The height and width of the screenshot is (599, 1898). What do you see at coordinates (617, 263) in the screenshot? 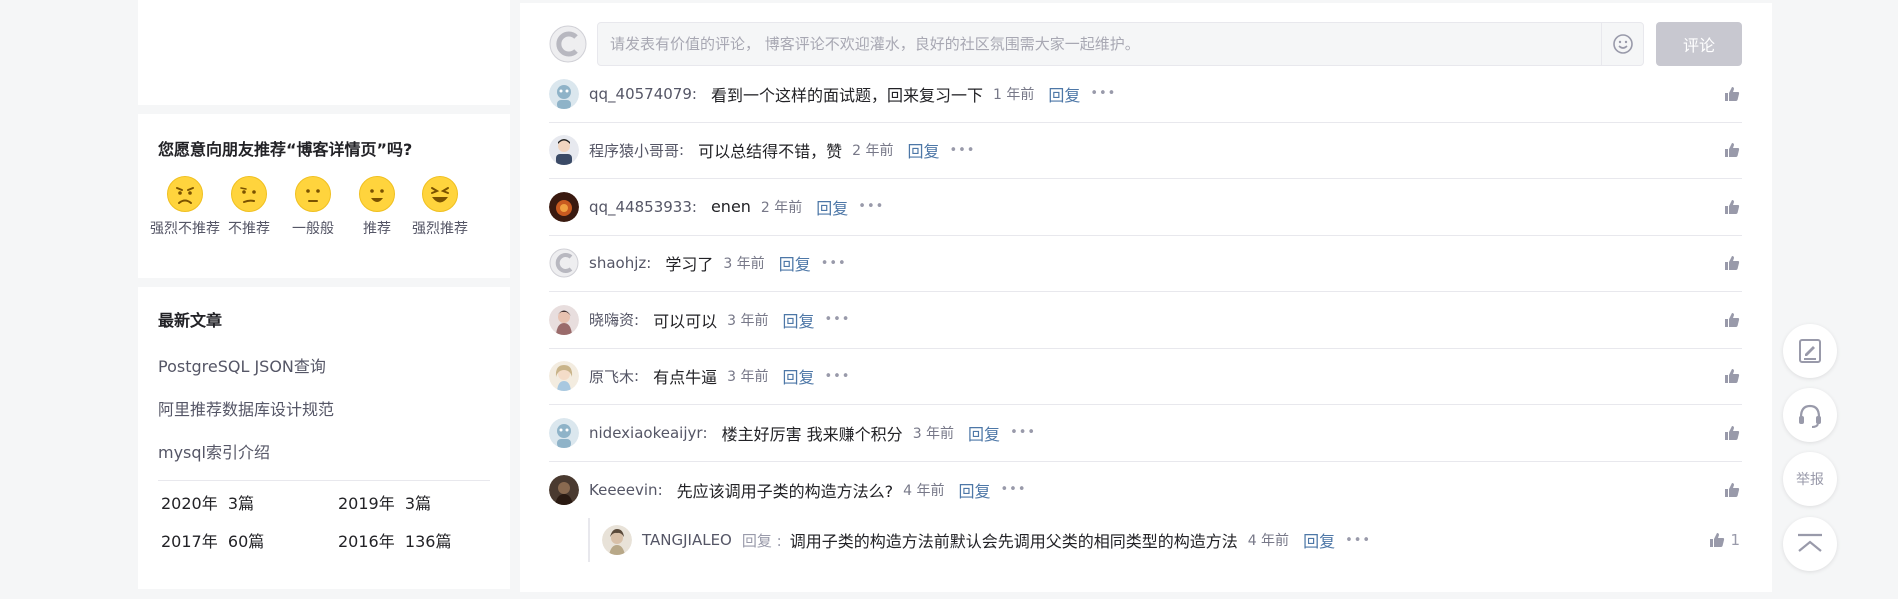
I see `comment-username: shaohjz` at bounding box center [617, 263].